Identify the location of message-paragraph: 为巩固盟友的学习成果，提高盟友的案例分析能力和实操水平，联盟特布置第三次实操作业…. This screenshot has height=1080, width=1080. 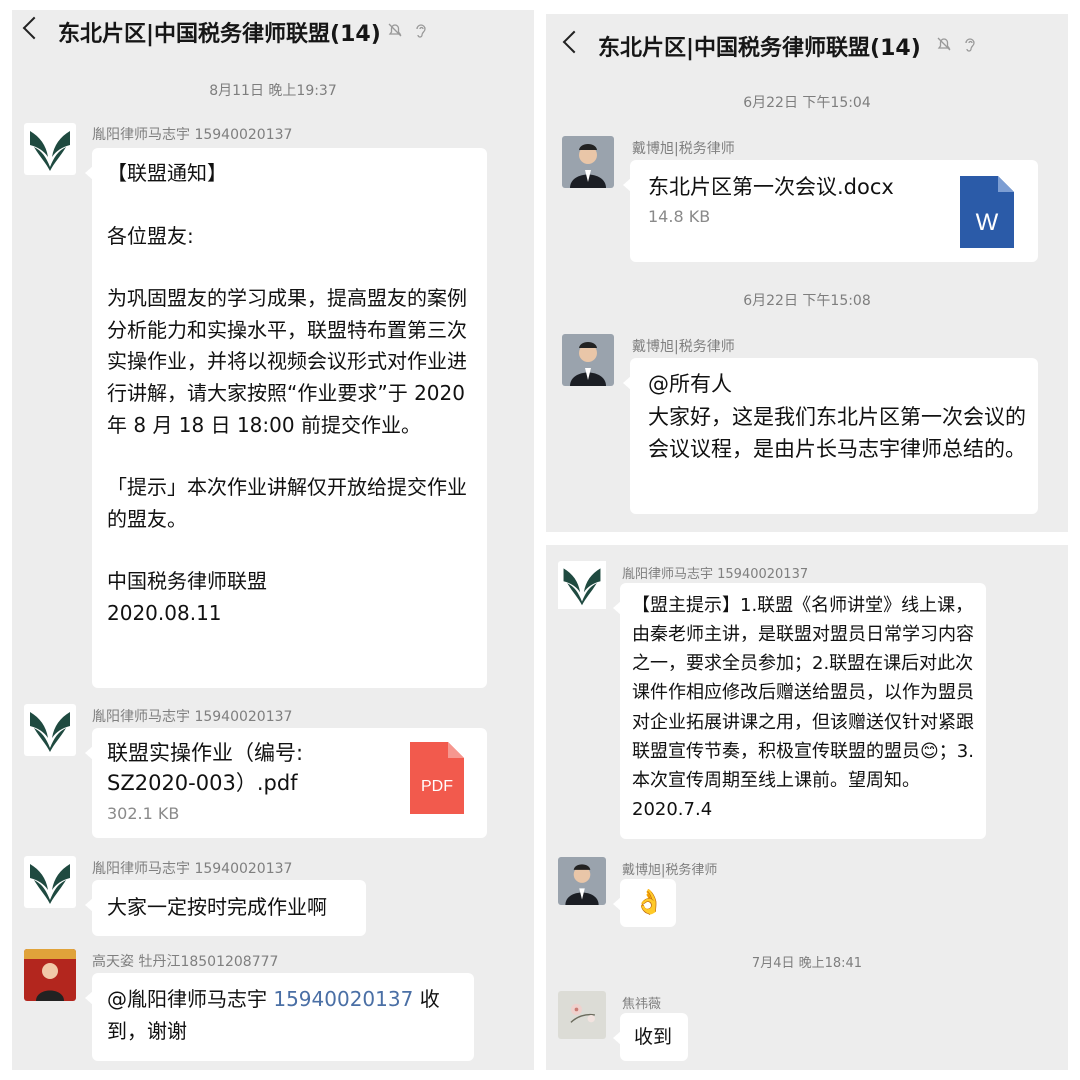
(289, 361).